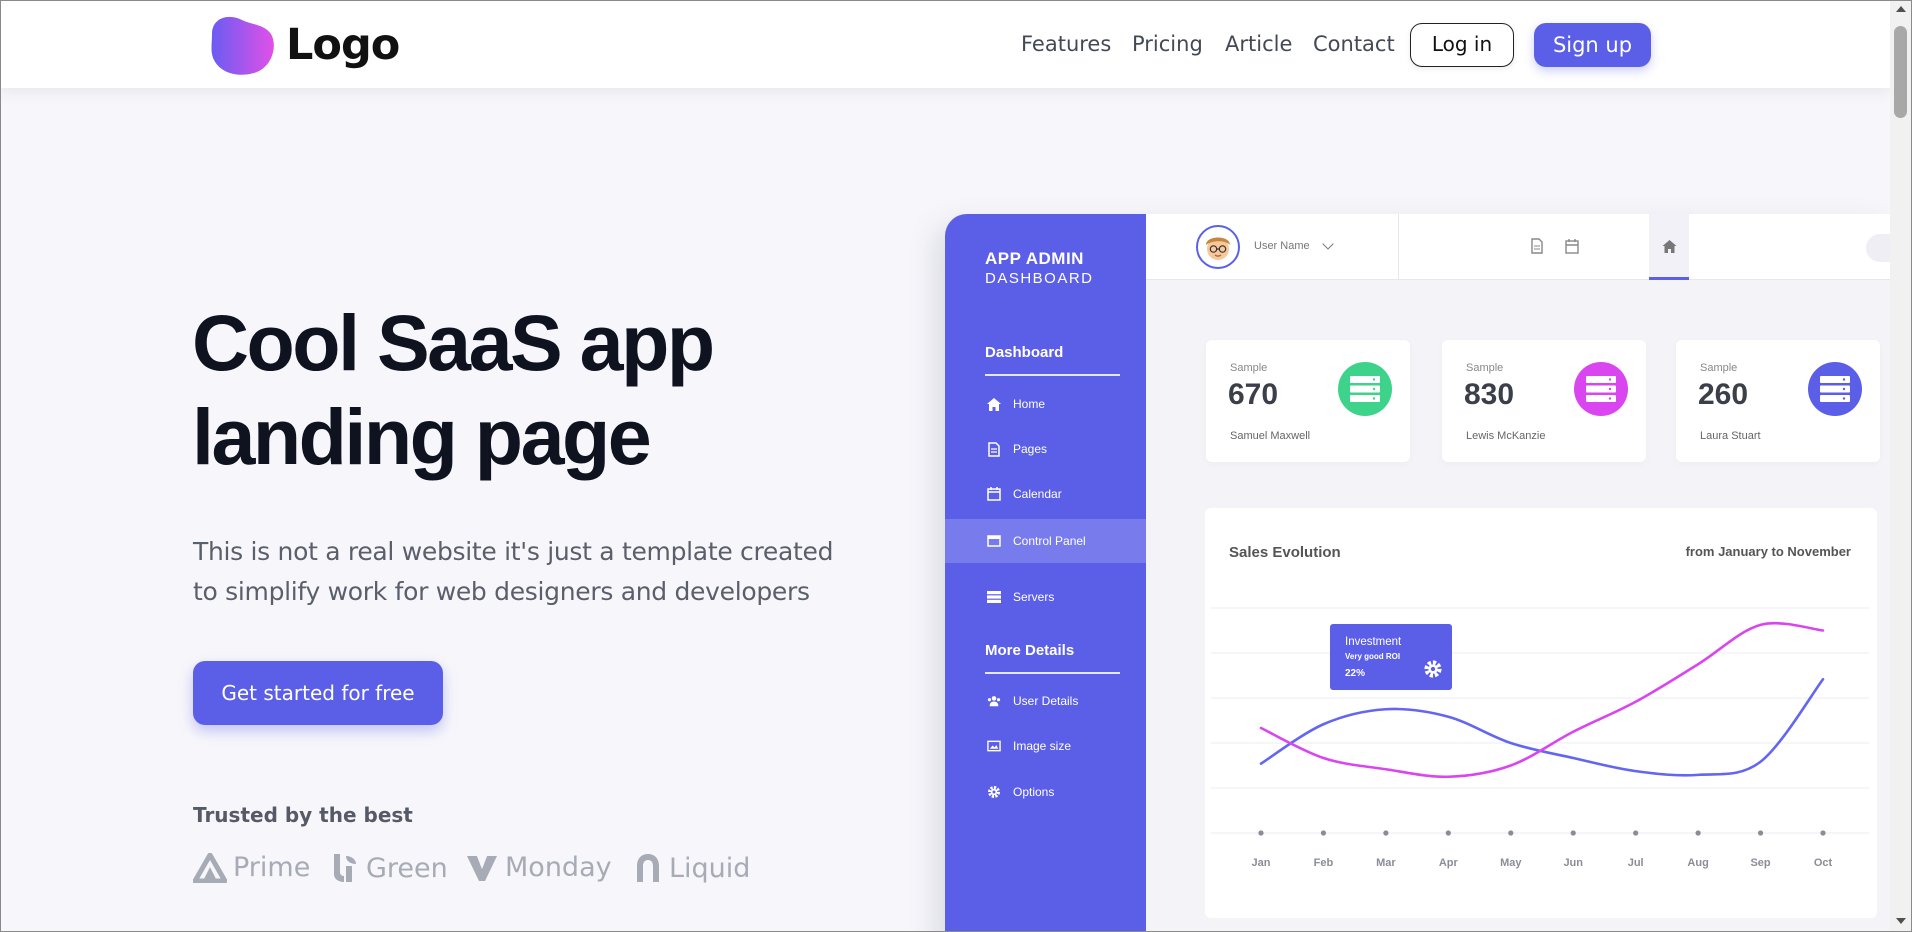 The image size is (1912, 932). What do you see at coordinates (1029, 404) in the screenshot?
I see `sidebar-item-label: Home` at bounding box center [1029, 404].